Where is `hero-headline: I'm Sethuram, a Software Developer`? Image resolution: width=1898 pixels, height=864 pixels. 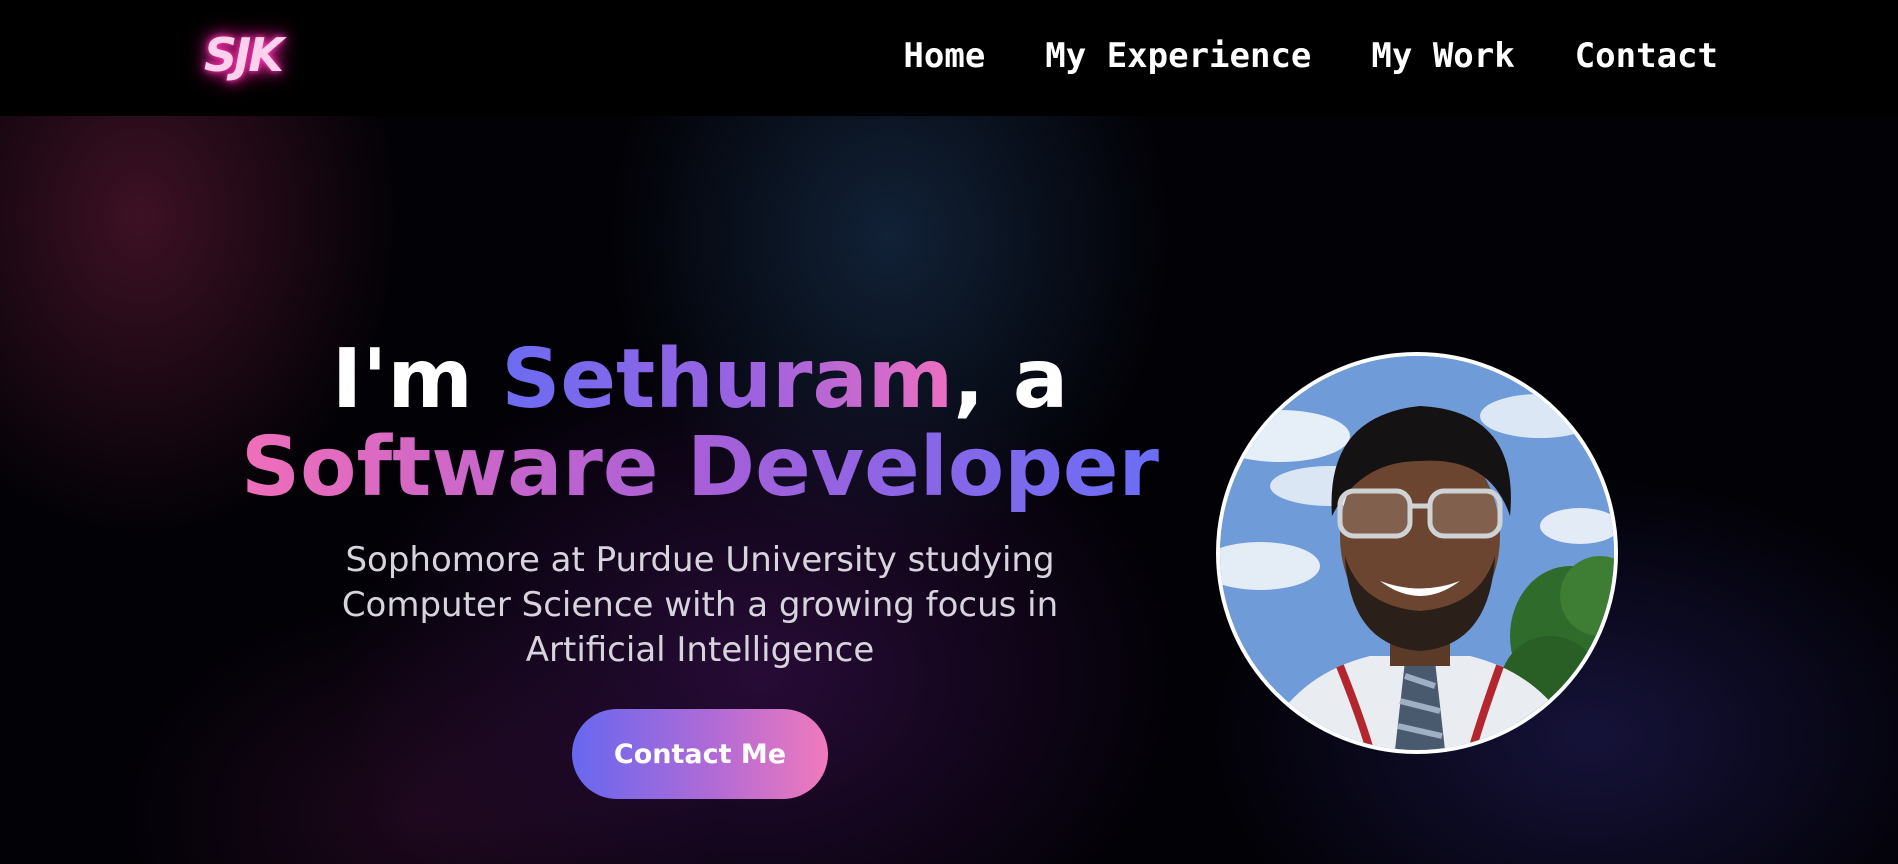
hero-headline: I'm Sethuram, a Software Developer is located at coordinates (700, 424).